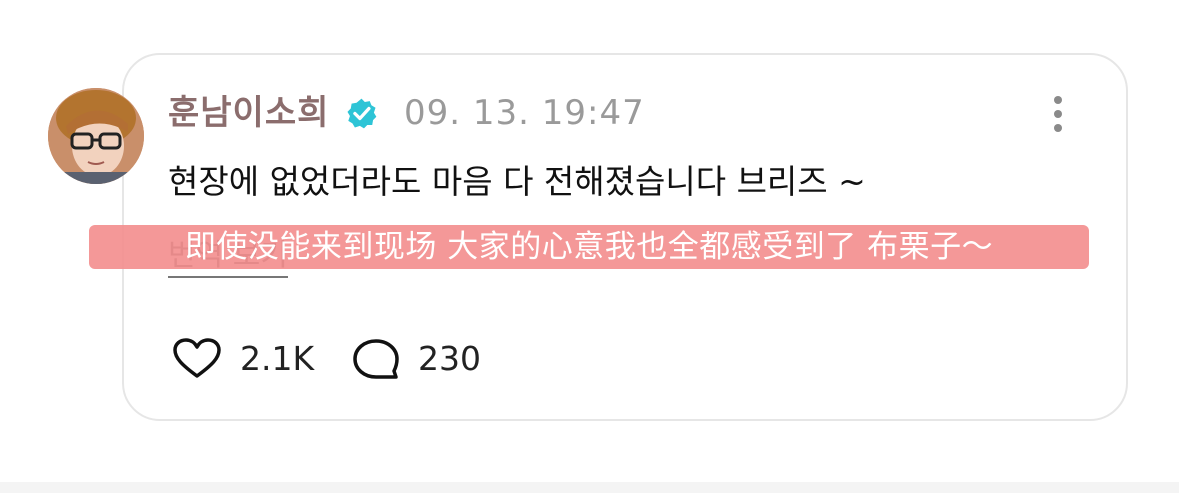  What do you see at coordinates (197, 358) in the screenshot?
I see `heart-icon` at bounding box center [197, 358].